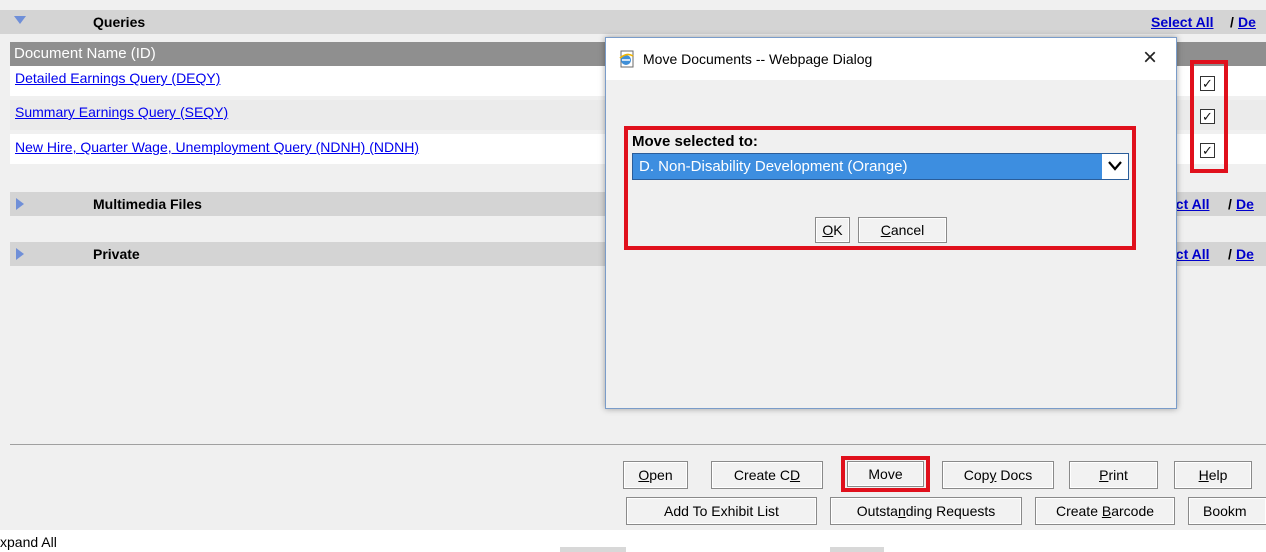  Describe the element at coordinates (767, 475) in the screenshot. I see `create-cd-button: Create CD` at that location.